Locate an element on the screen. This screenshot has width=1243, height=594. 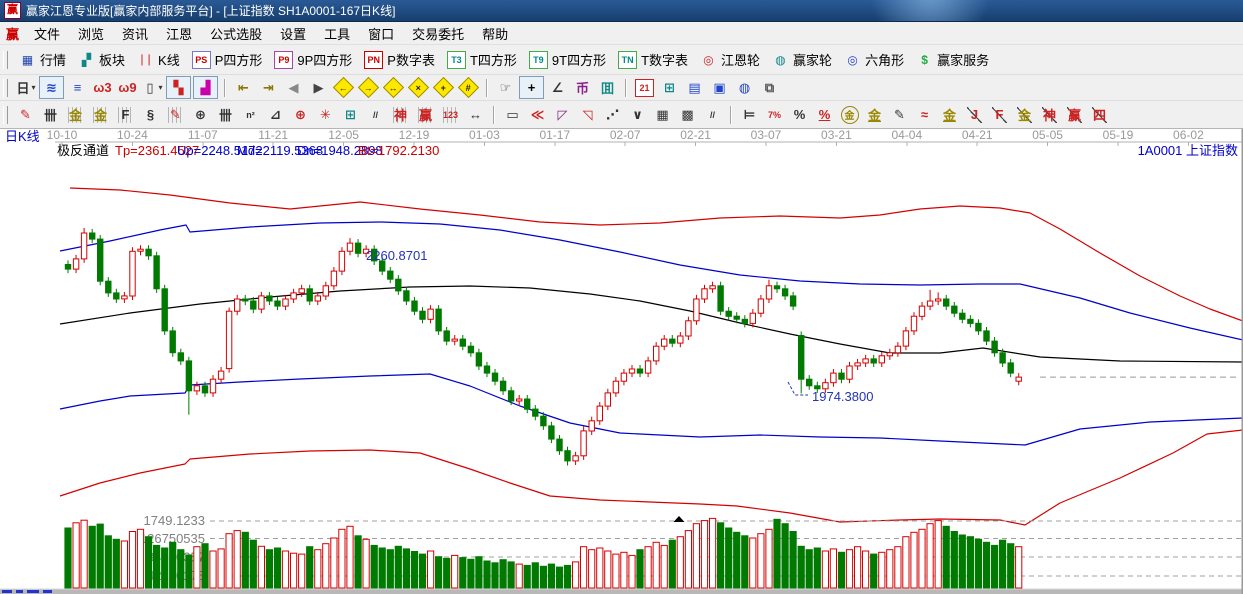
tool-gann-circle: ⊕ is located at coordinates (200, 114).